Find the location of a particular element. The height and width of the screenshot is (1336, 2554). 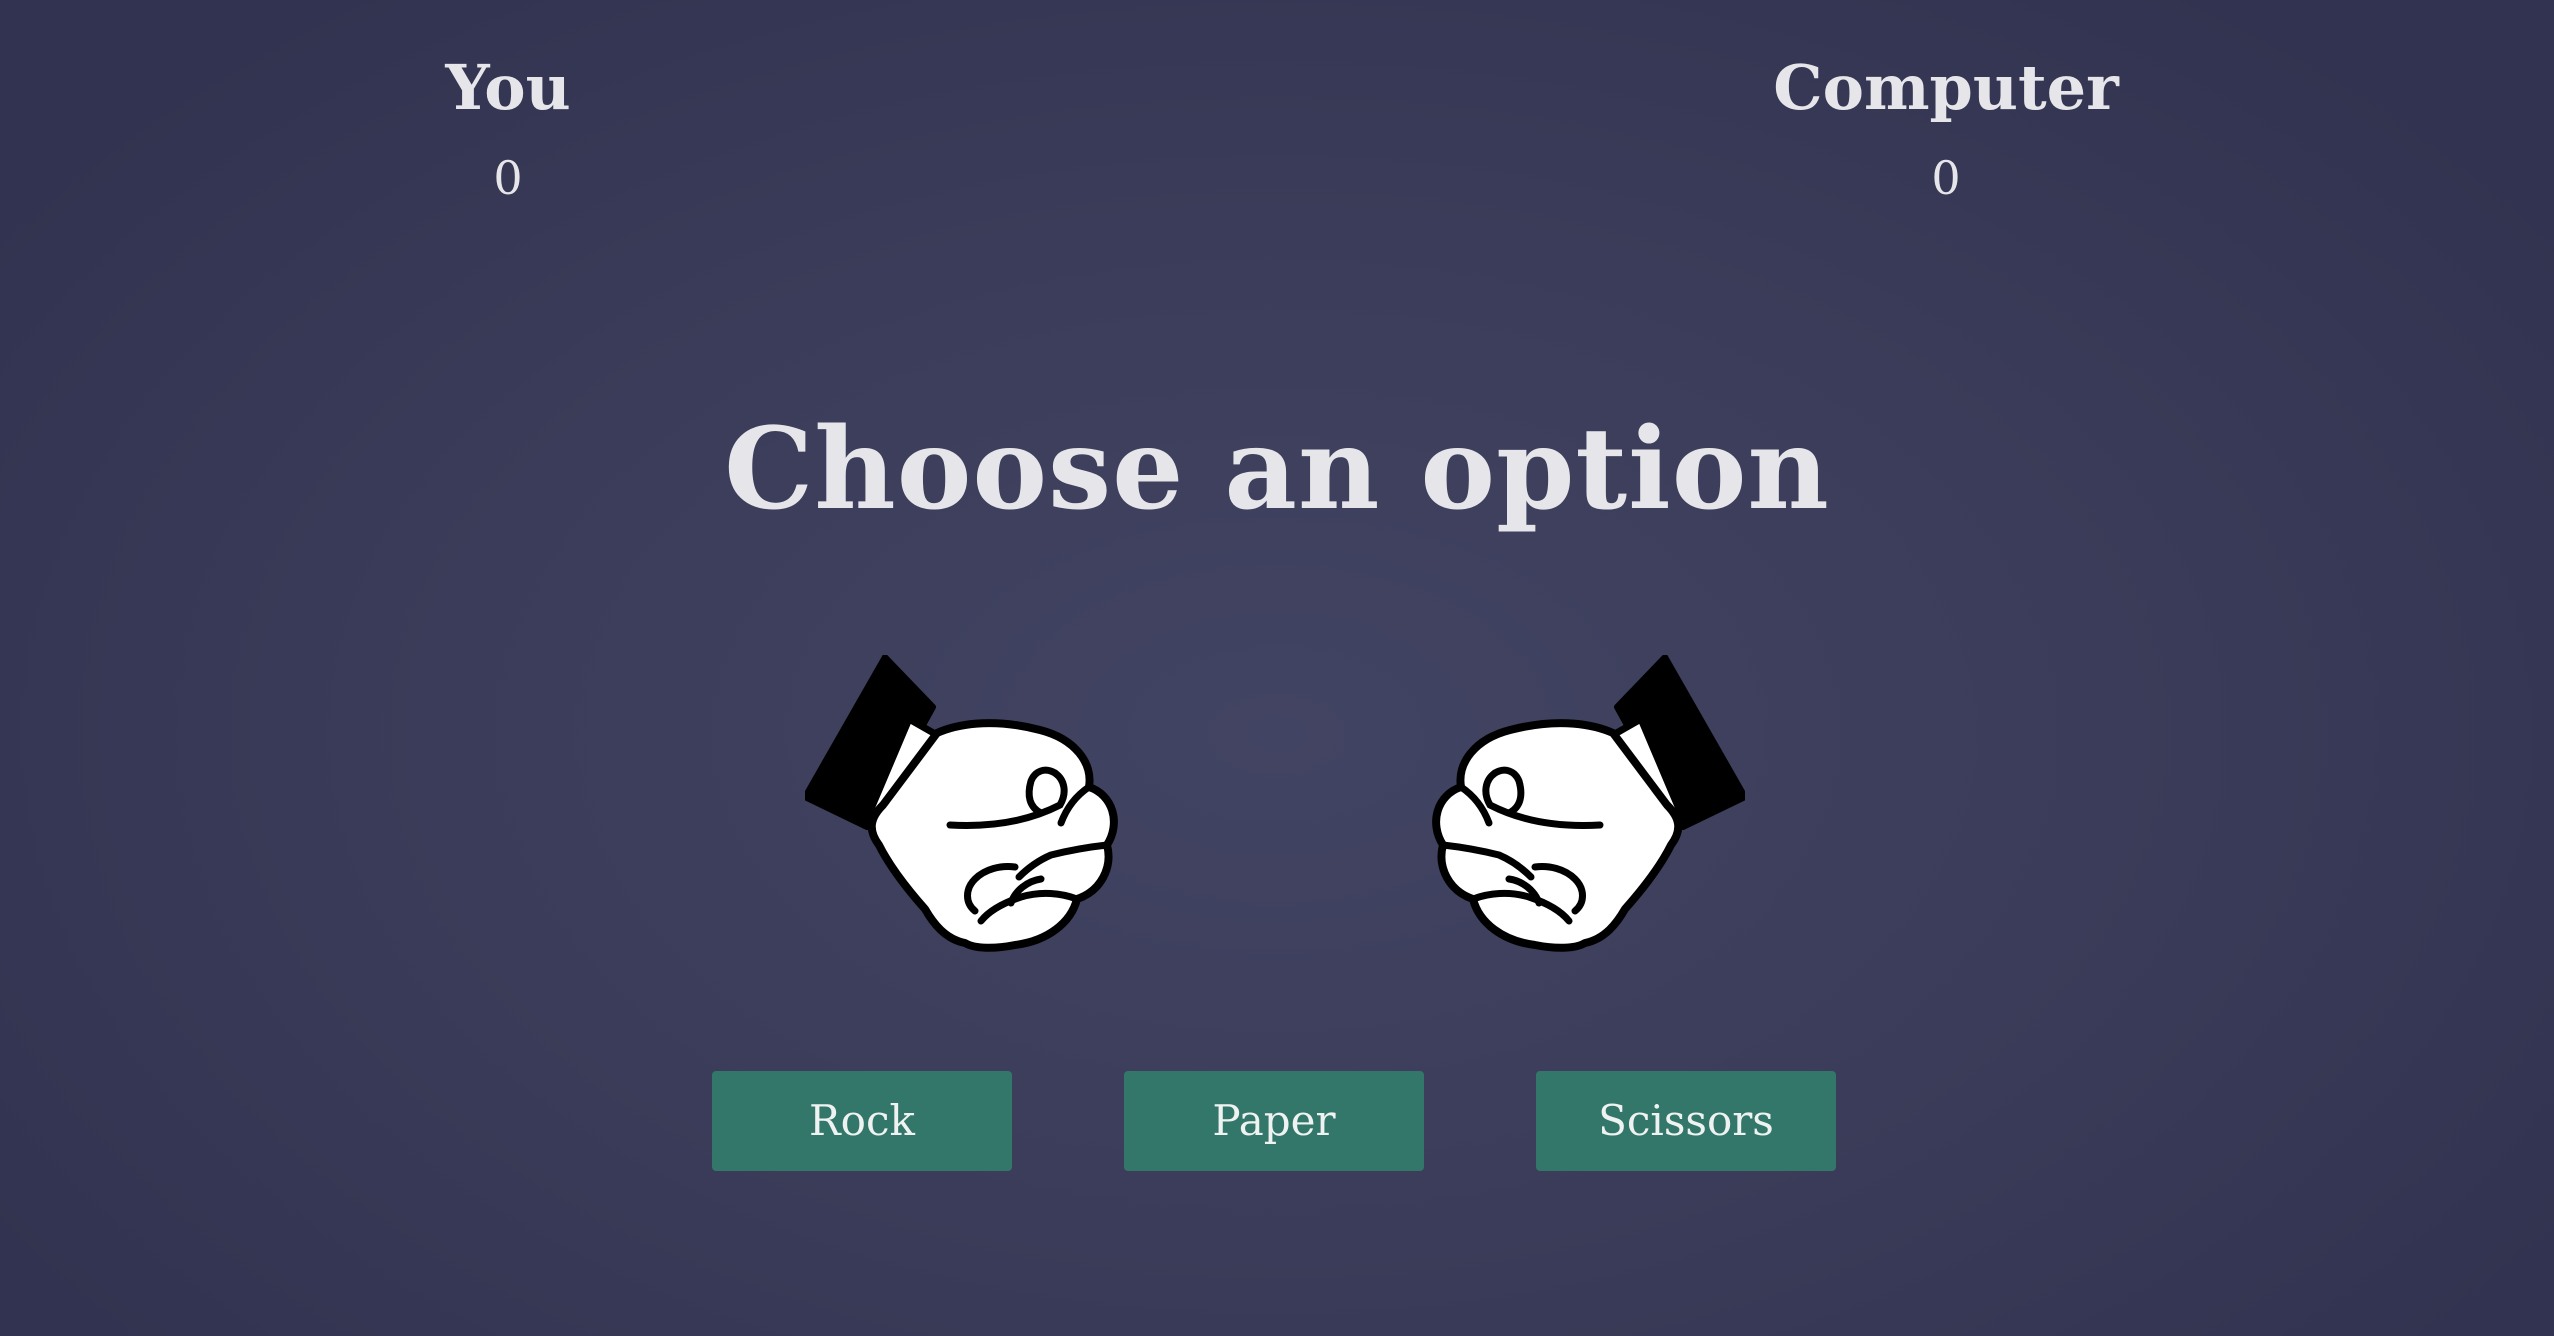

player-score: 0 is located at coordinates (508, 178).